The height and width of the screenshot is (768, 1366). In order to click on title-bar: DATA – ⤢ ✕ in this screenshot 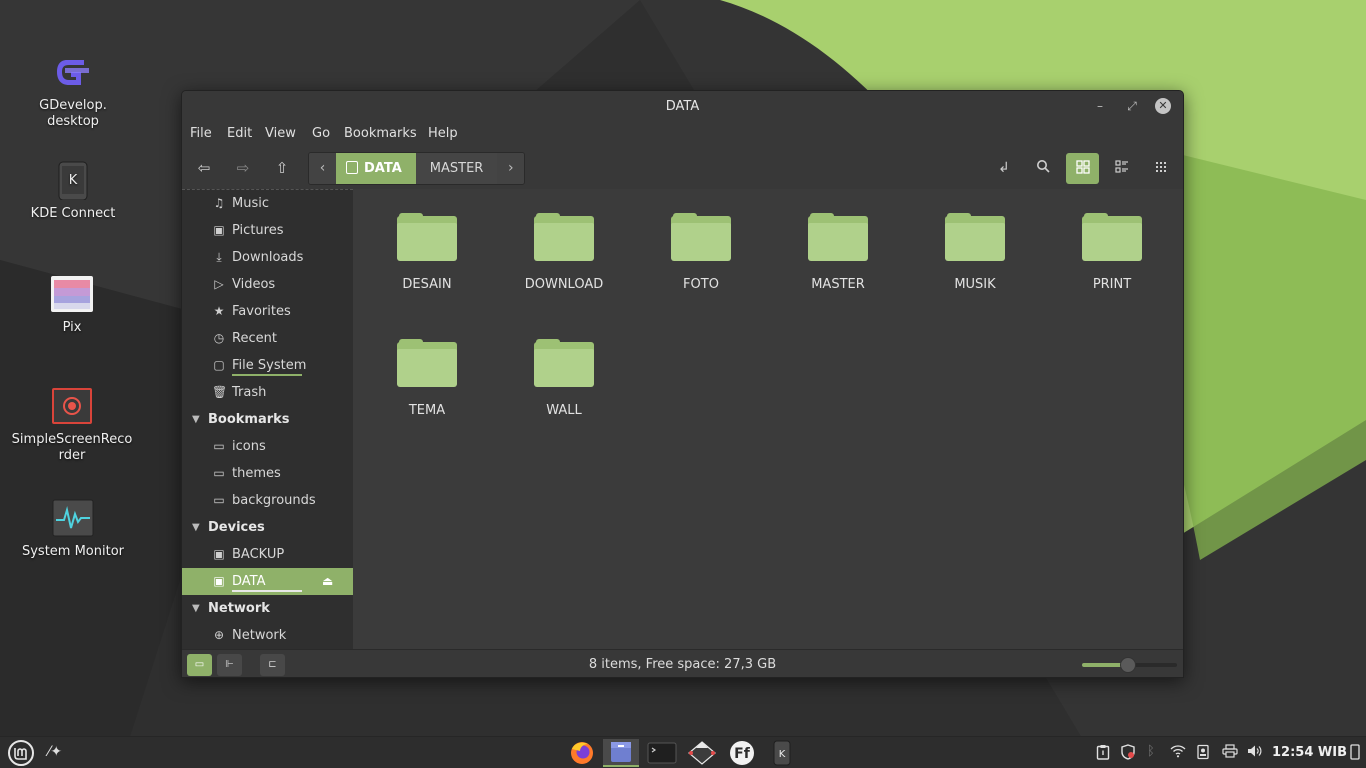, I will do `click(682, 106)`.